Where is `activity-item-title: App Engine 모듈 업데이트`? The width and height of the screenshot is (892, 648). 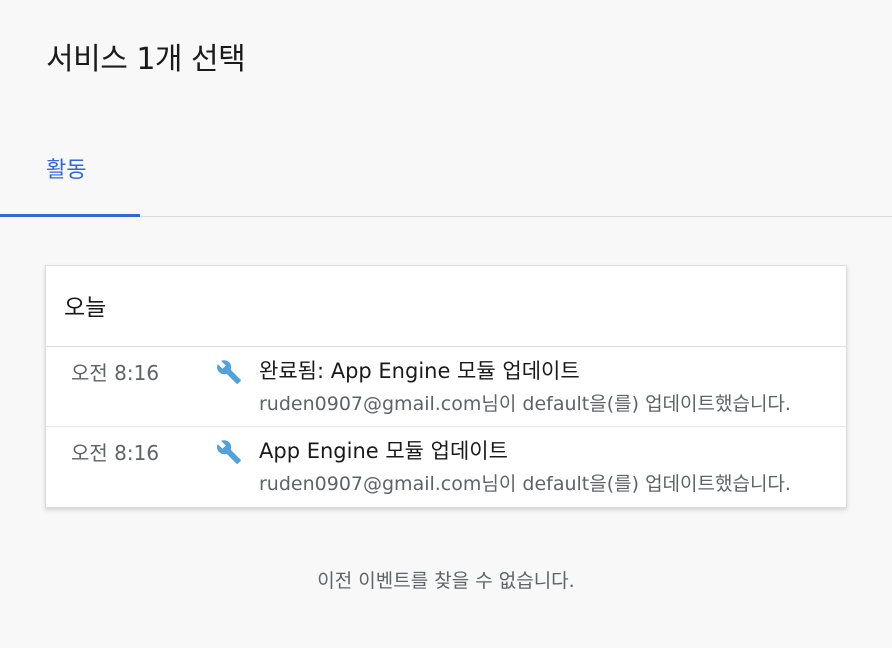
activity-item-title: App Engine 모듈 업데이트 is located at coordinates (383, 451).